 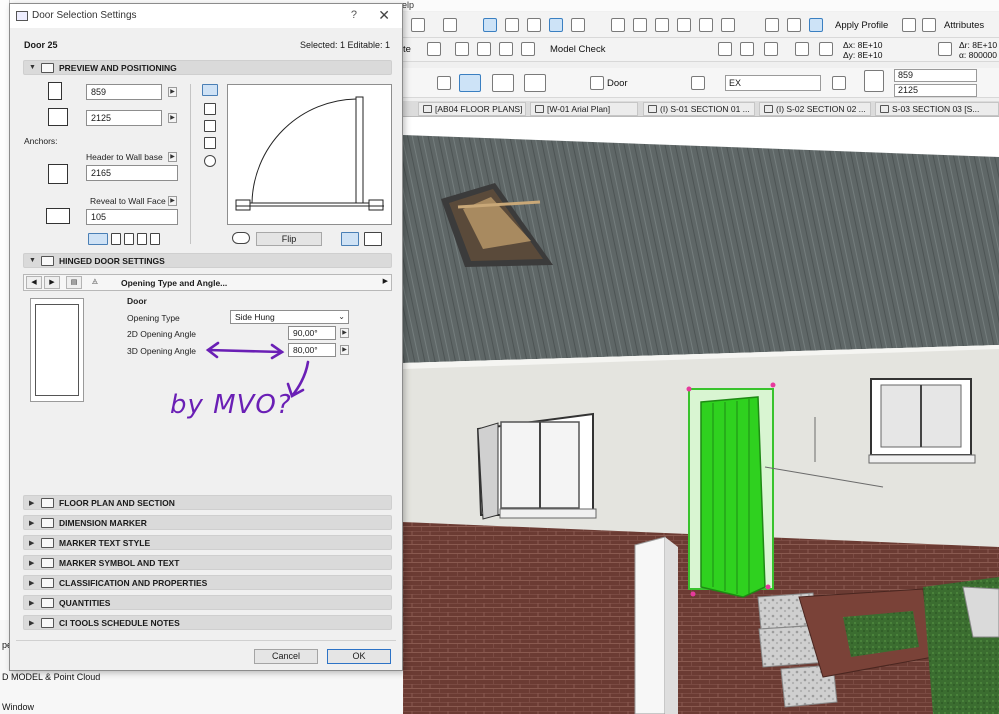 What do you see at coordinates (772, 25) in the screenshot?
I see `flag-icon` at bounding box center [772, 25].